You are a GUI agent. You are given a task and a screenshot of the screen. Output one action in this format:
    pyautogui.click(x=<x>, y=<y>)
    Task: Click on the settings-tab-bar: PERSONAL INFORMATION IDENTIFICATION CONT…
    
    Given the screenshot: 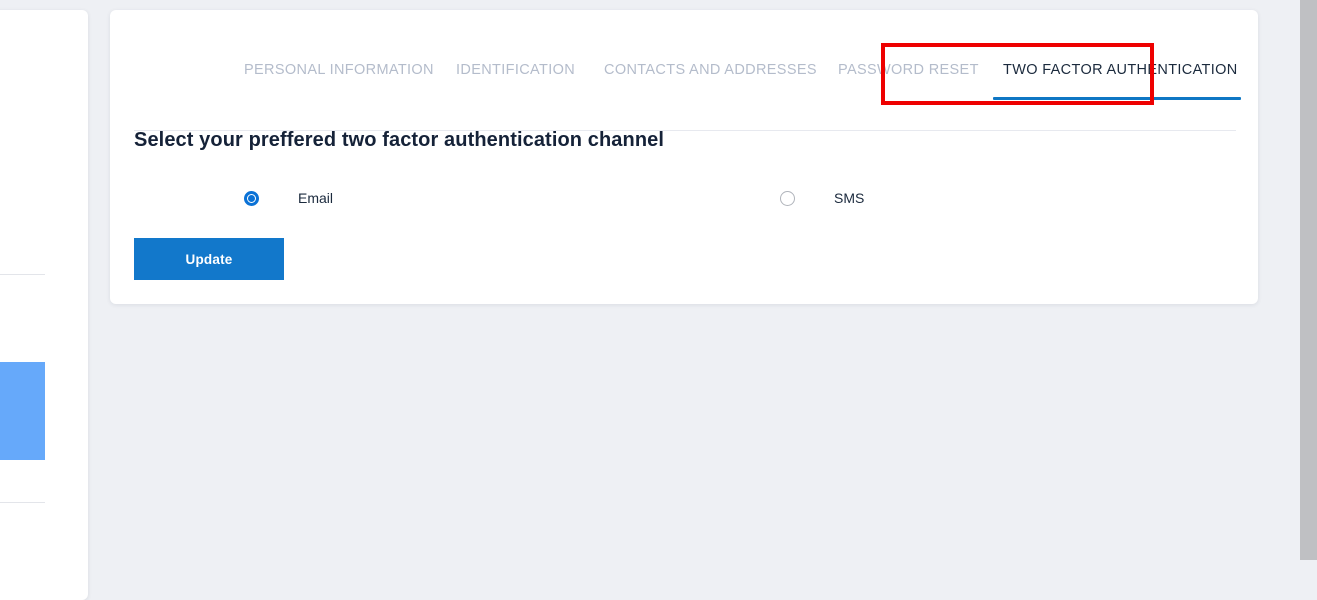 What is the action you would take?
    pyautogui.click(x=675, y=86)
    